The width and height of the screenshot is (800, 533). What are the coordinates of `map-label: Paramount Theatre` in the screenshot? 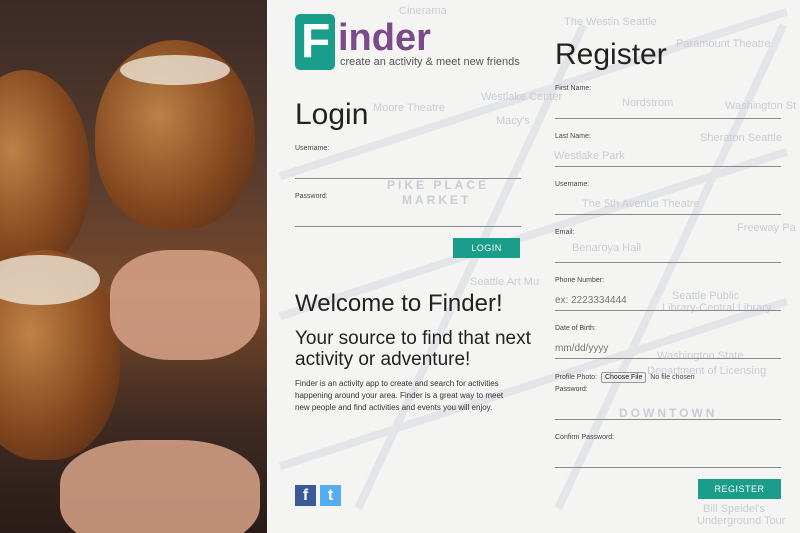 It's located at (723, 44).